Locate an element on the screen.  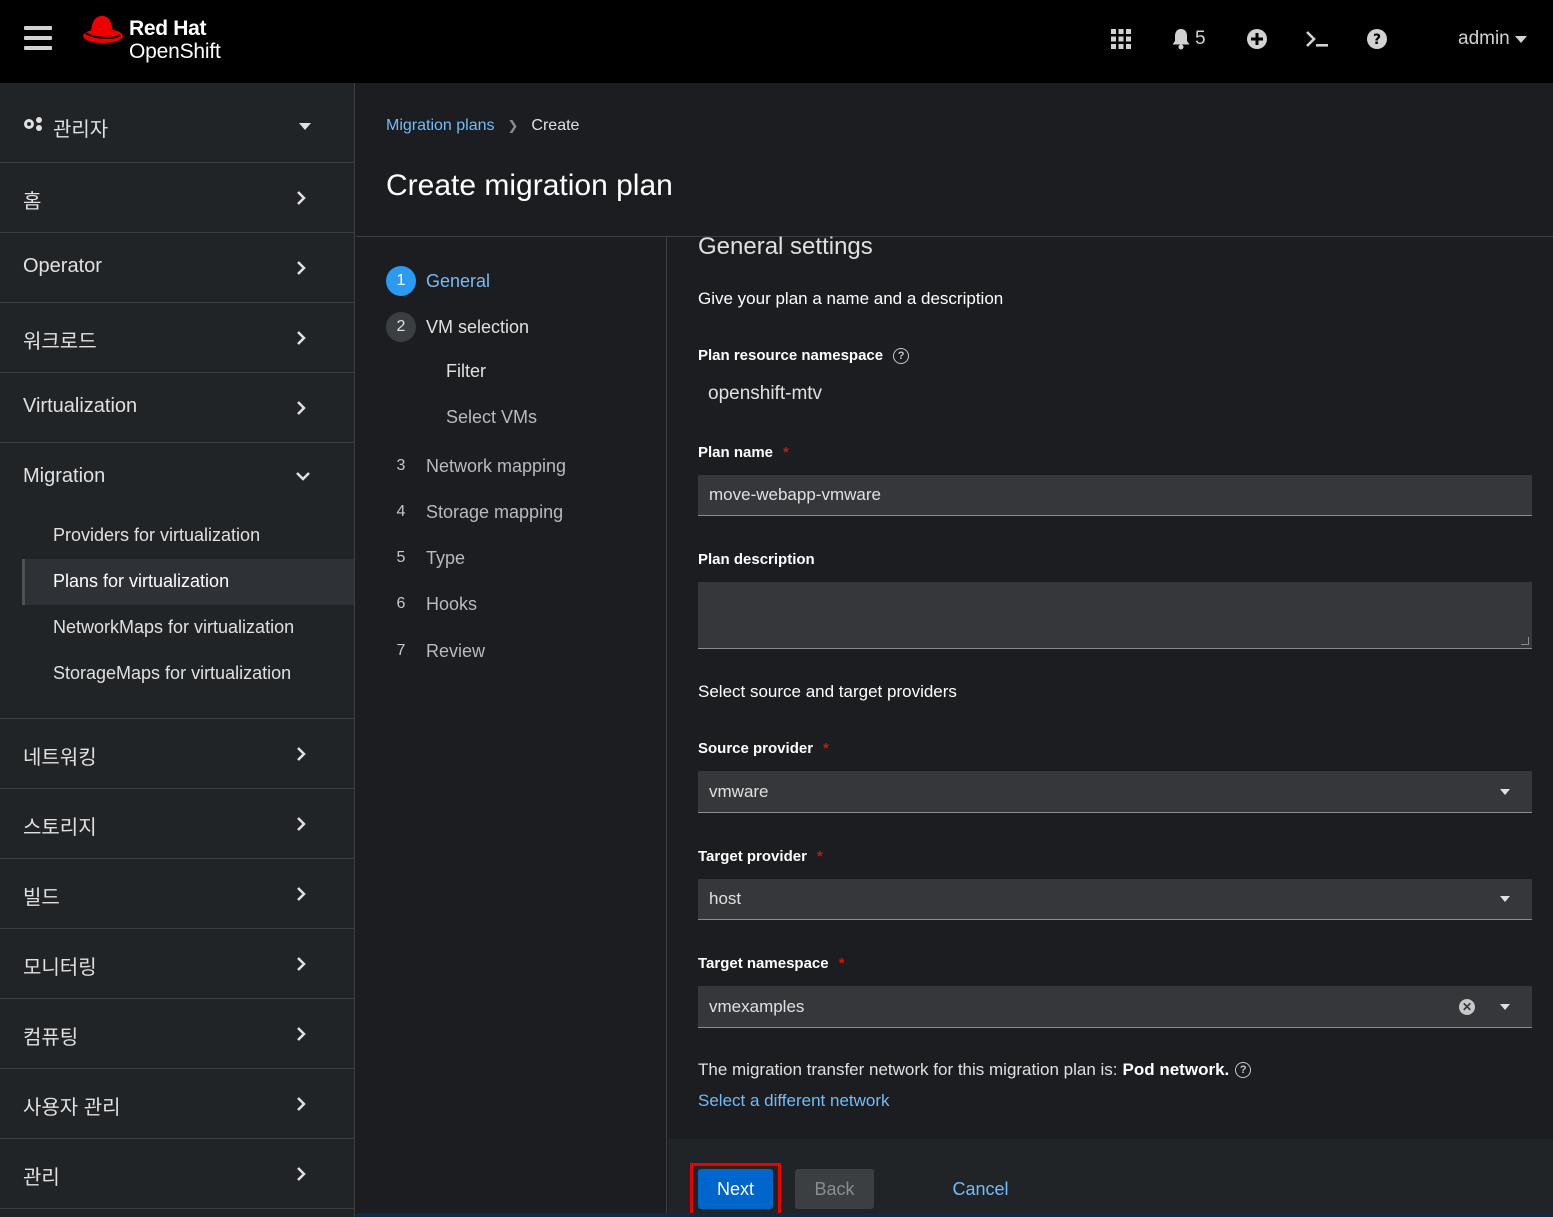
nav-item-compute: 컴퓨팅 is located at coordinates (177, 1034).